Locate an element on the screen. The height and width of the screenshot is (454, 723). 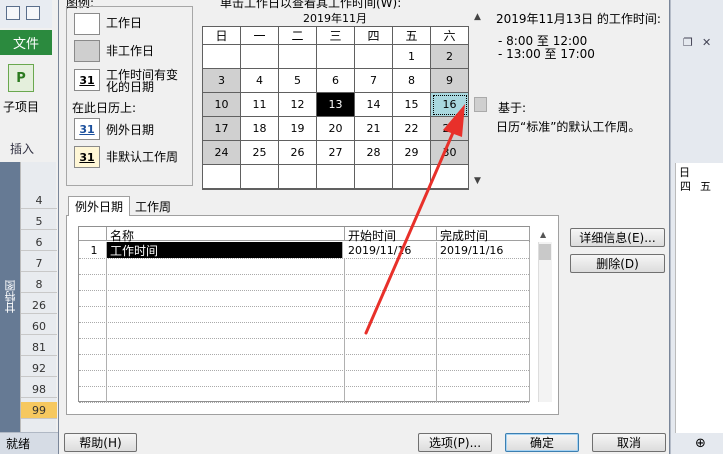
calendar-day: 23 is located at coordinates (450, 129).